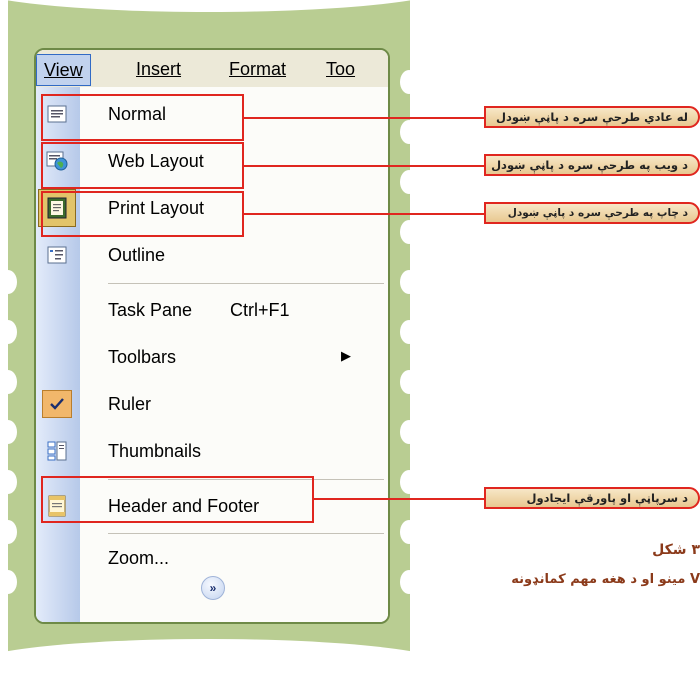 The image size is (700, 693). What do you see at coordinates (63, 70) in the screenshot?
I see `menu-view: View` at bounding box center [63, 70].